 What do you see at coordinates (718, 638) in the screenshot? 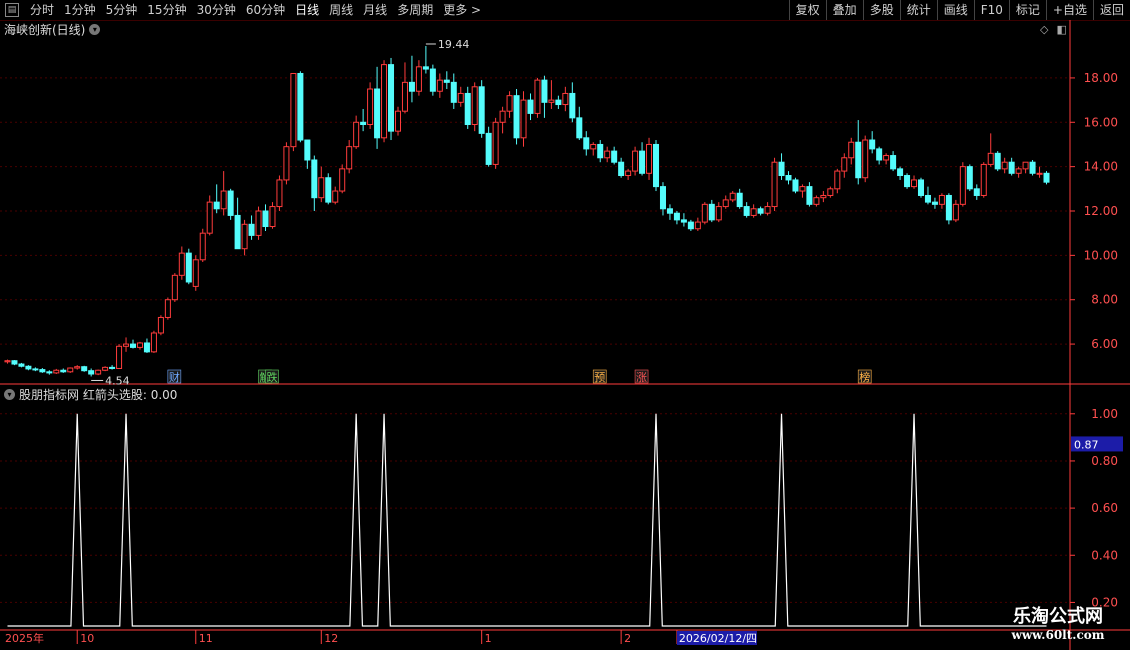
I see `cursor-date-label: 2026/02/12/四` at bounding box center [718, 638].